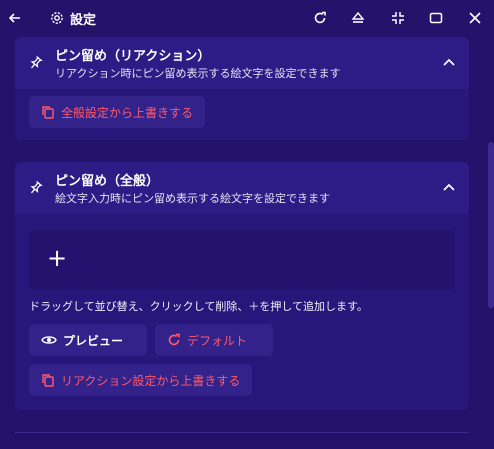  I want to click on back-button, so click(15, 18).